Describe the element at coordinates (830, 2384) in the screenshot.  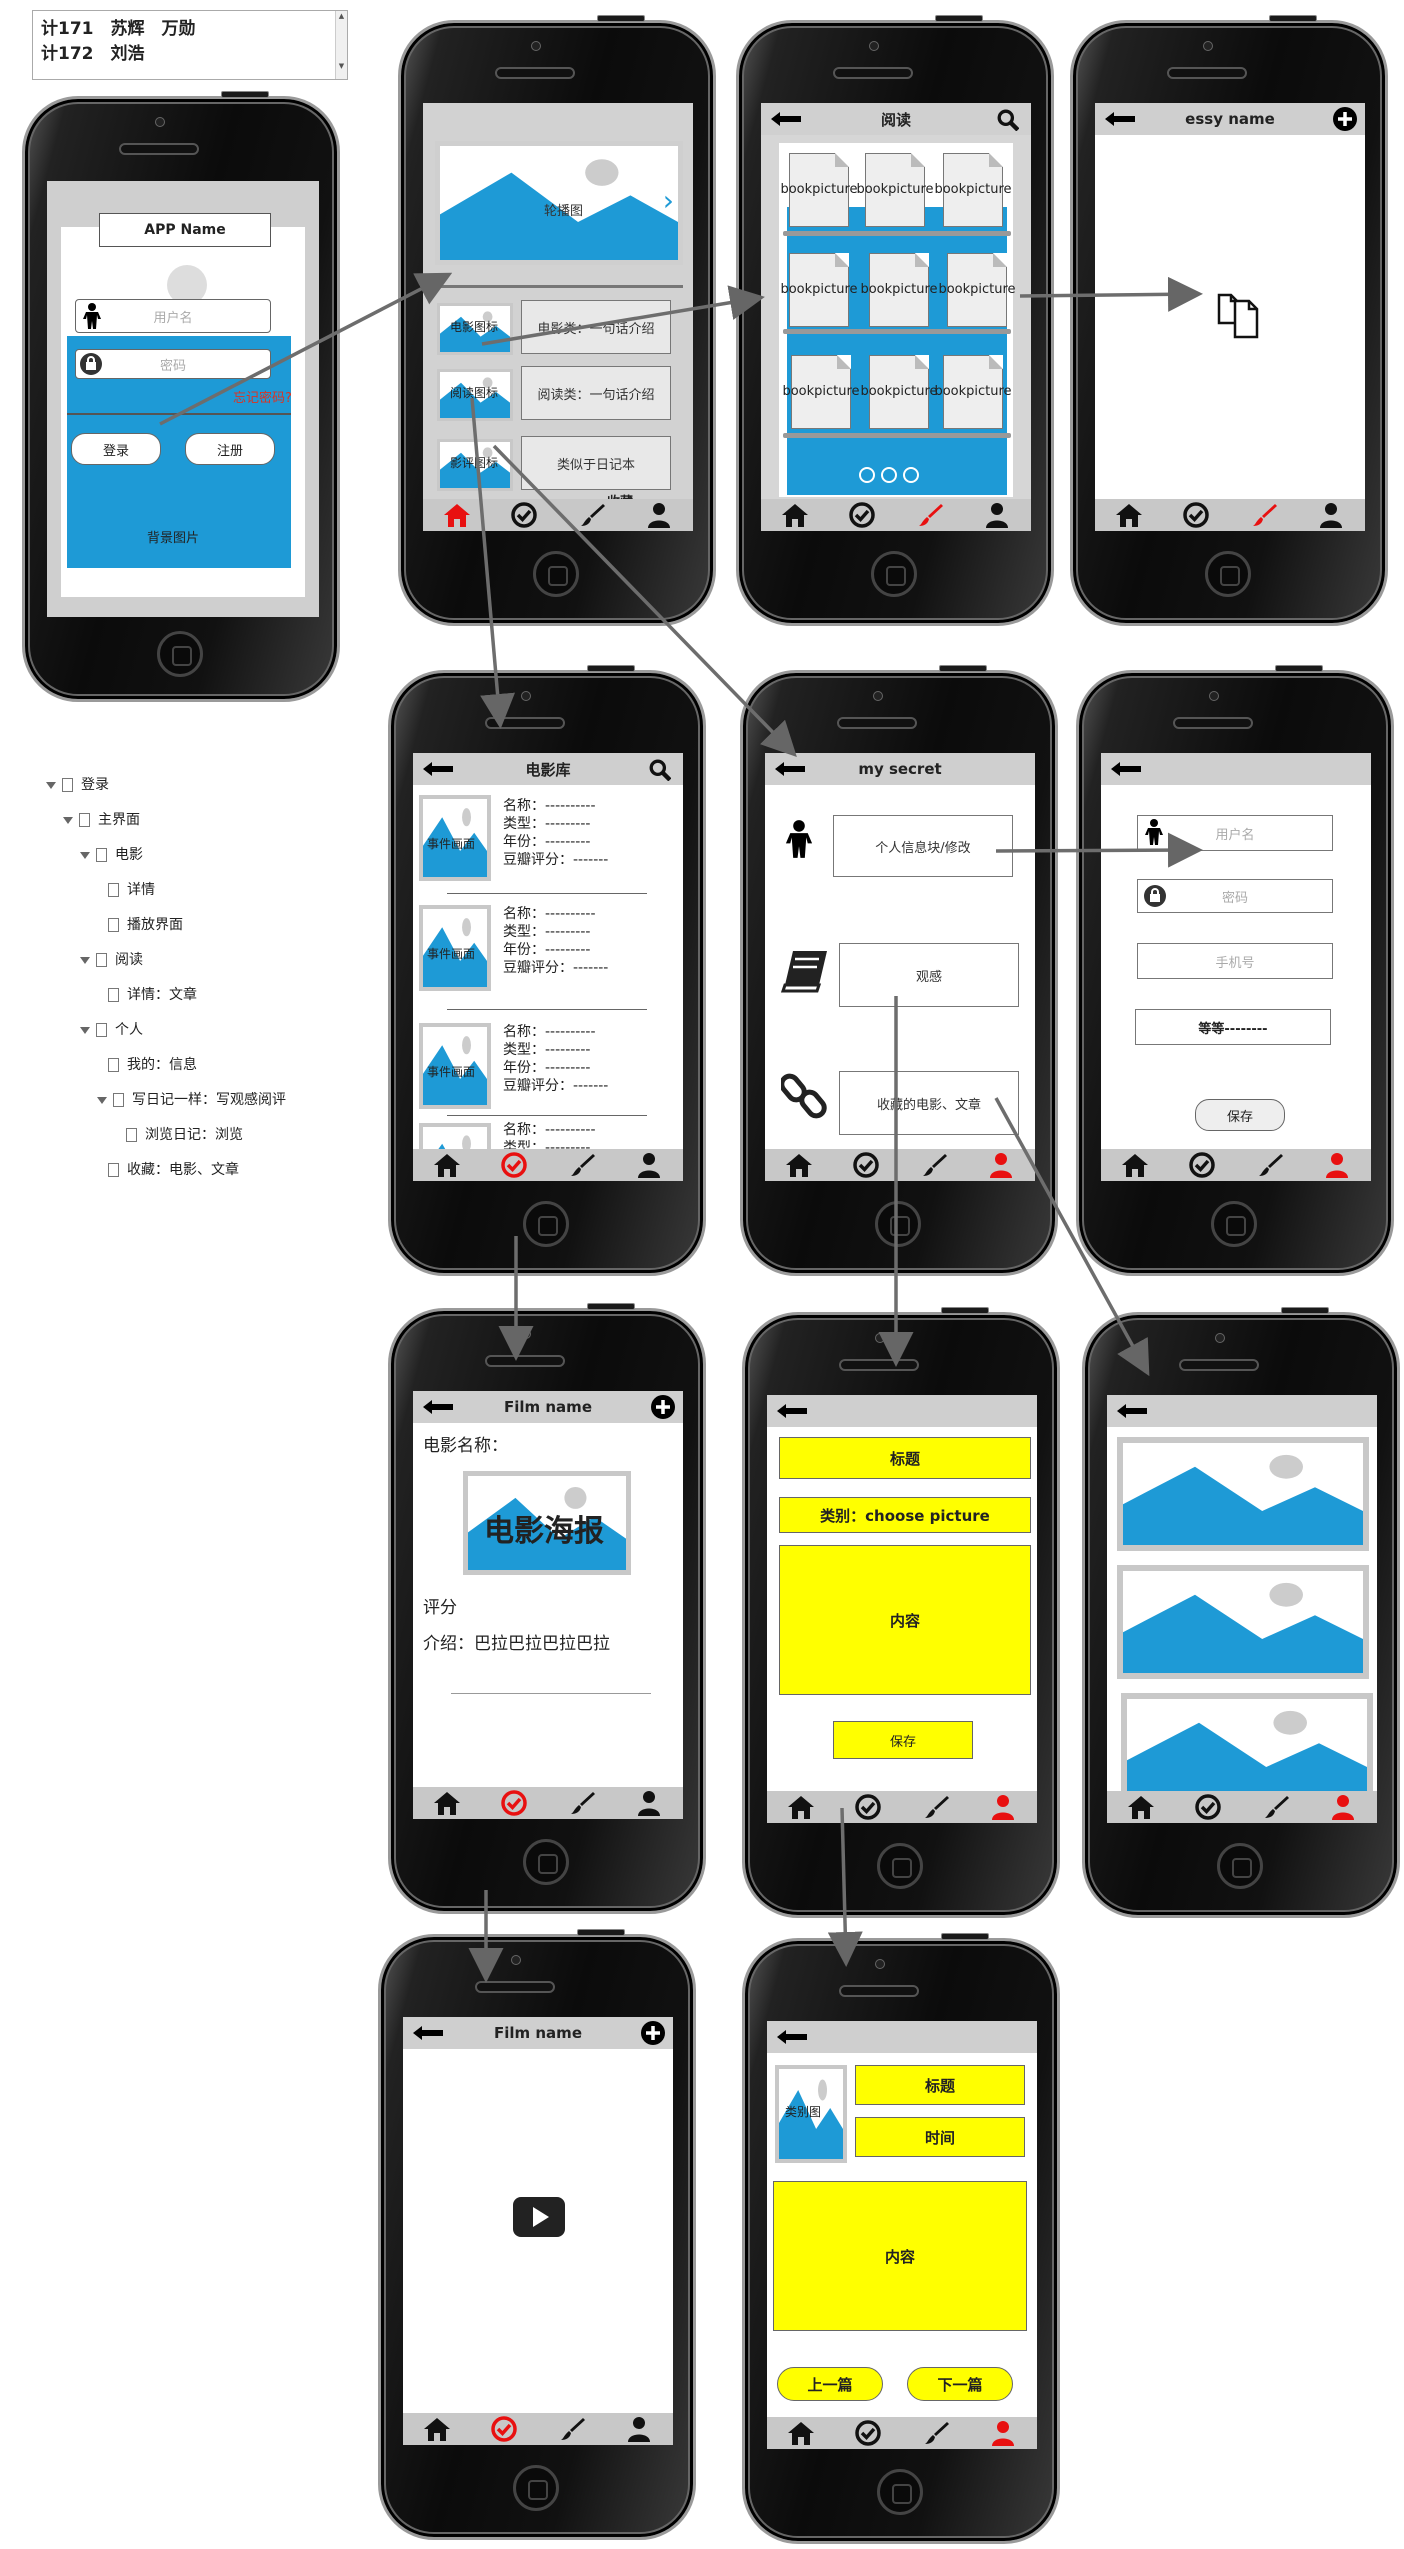
I see `prev-button: 上一篇` at that location.